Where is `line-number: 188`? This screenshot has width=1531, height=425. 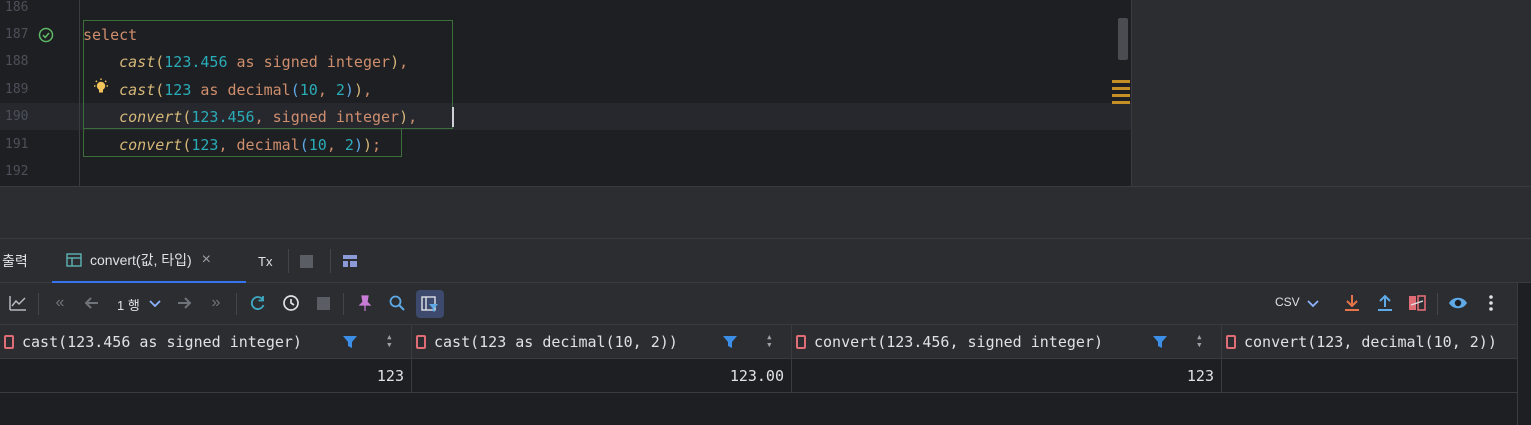 line-number: 188 is located at coordinates (17, 61).